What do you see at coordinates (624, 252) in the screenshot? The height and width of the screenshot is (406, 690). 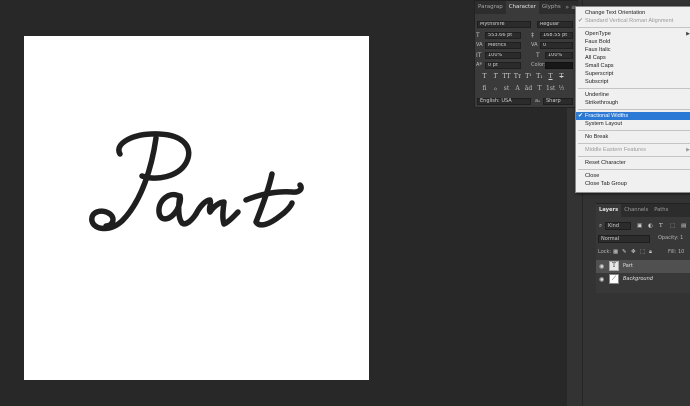 I see `lock-image-icon: ✎` at bounding box center [624, 252].